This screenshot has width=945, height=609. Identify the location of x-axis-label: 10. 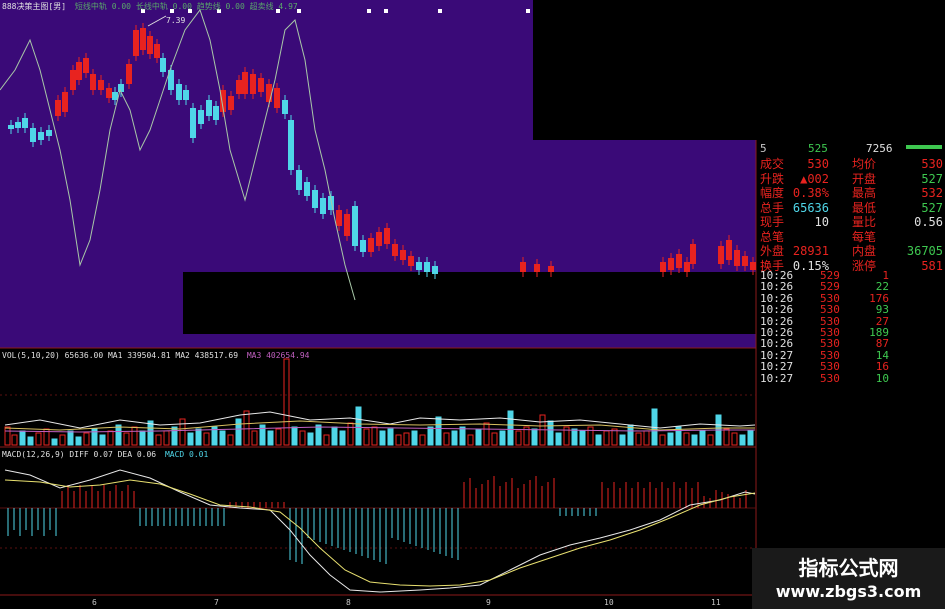
(609, 602).